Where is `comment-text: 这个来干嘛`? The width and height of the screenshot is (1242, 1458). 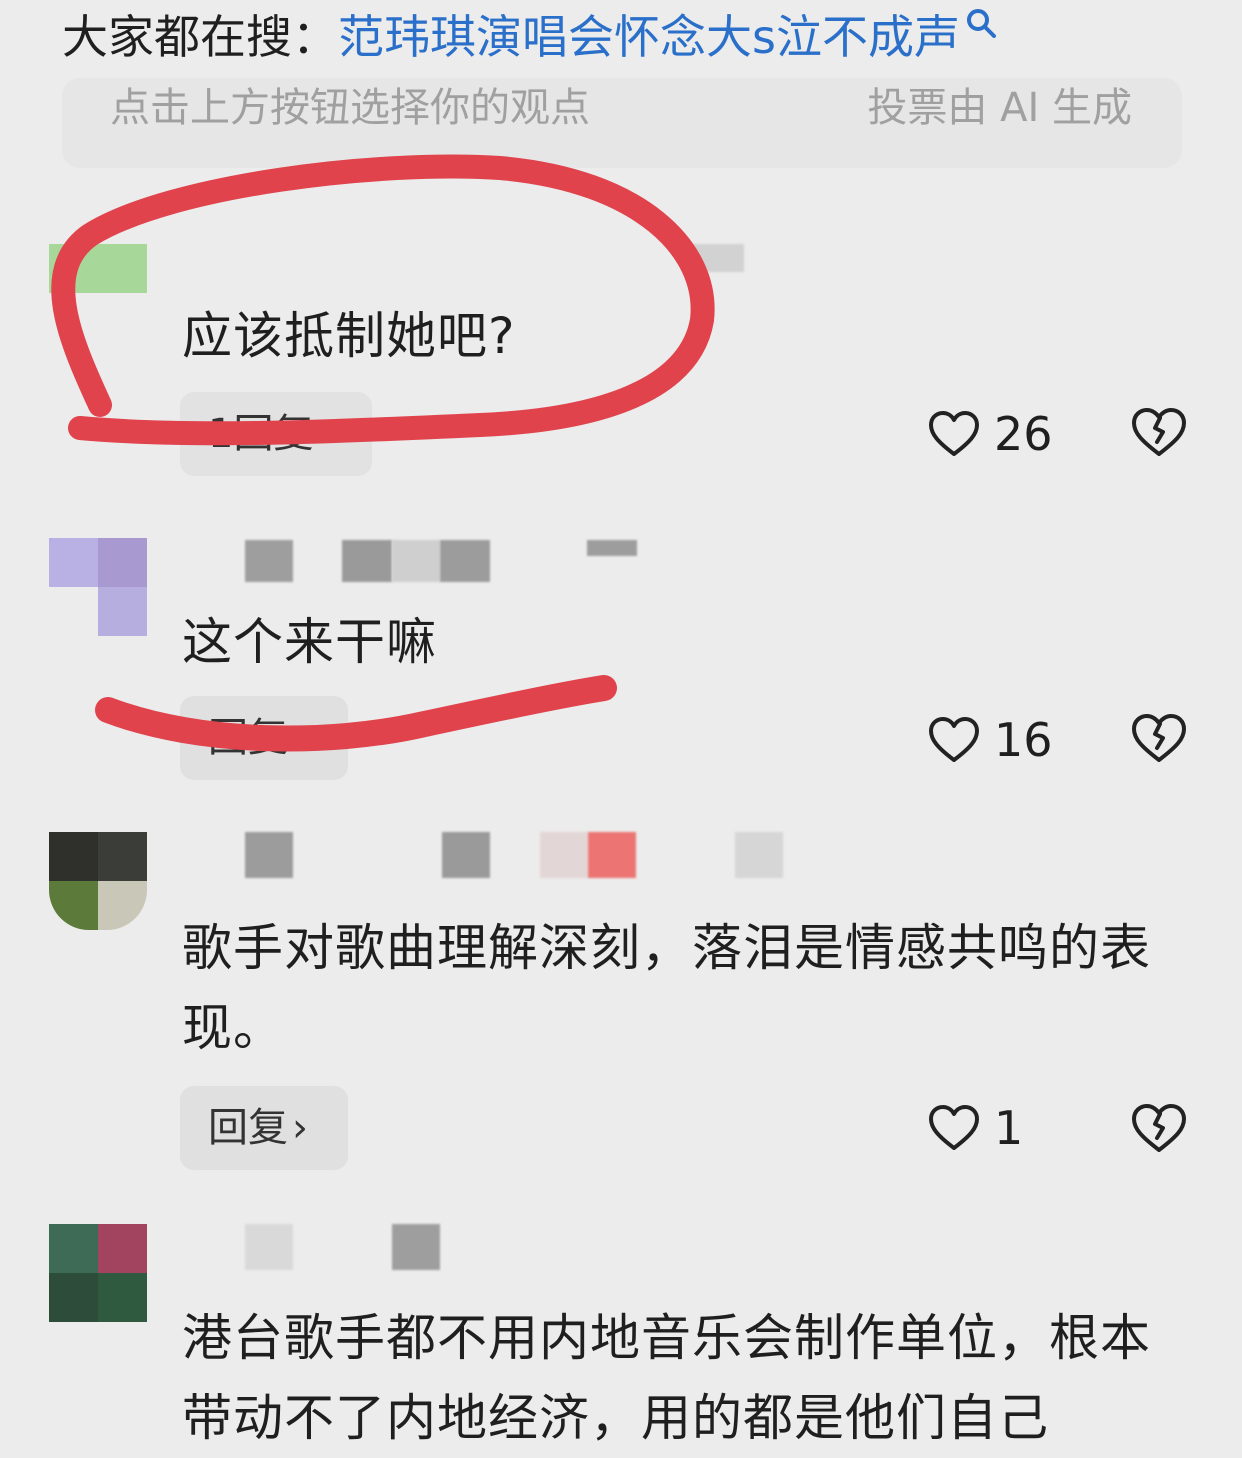 comment-text: 这个来干嘛 is located at coordinates (309, 642).